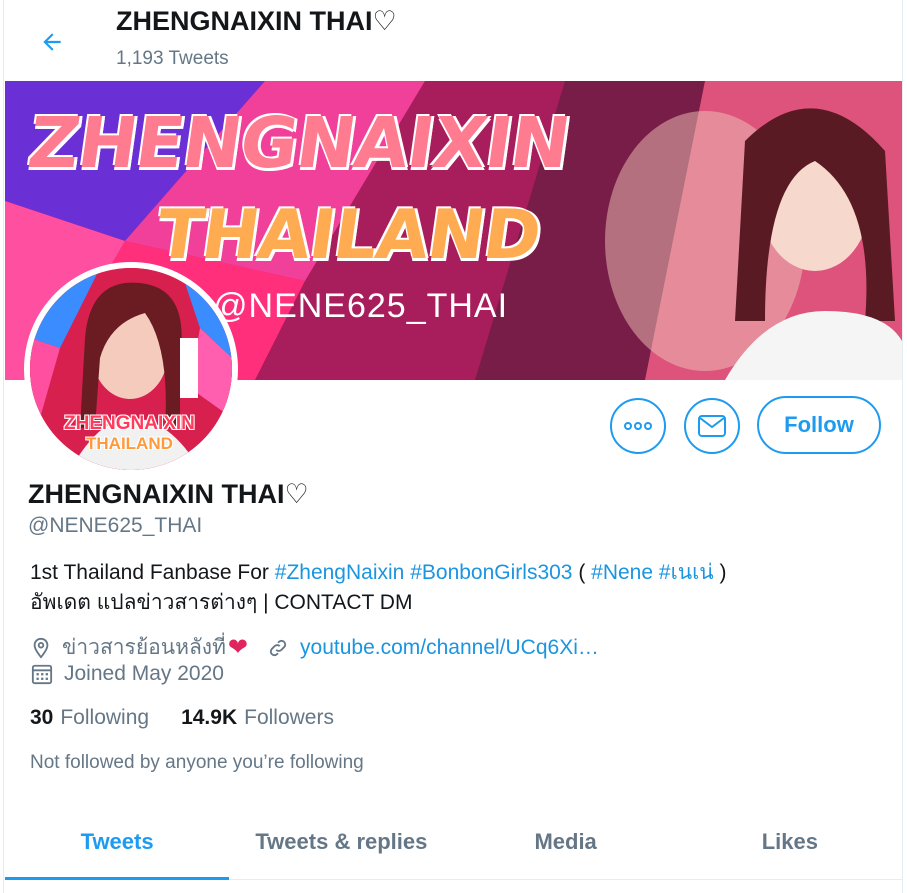 The image size is (907, 893). What do you see at coordinates (42, 717) in the screenshot?
I see `following-count: 30` at bounding box center [42, 717].